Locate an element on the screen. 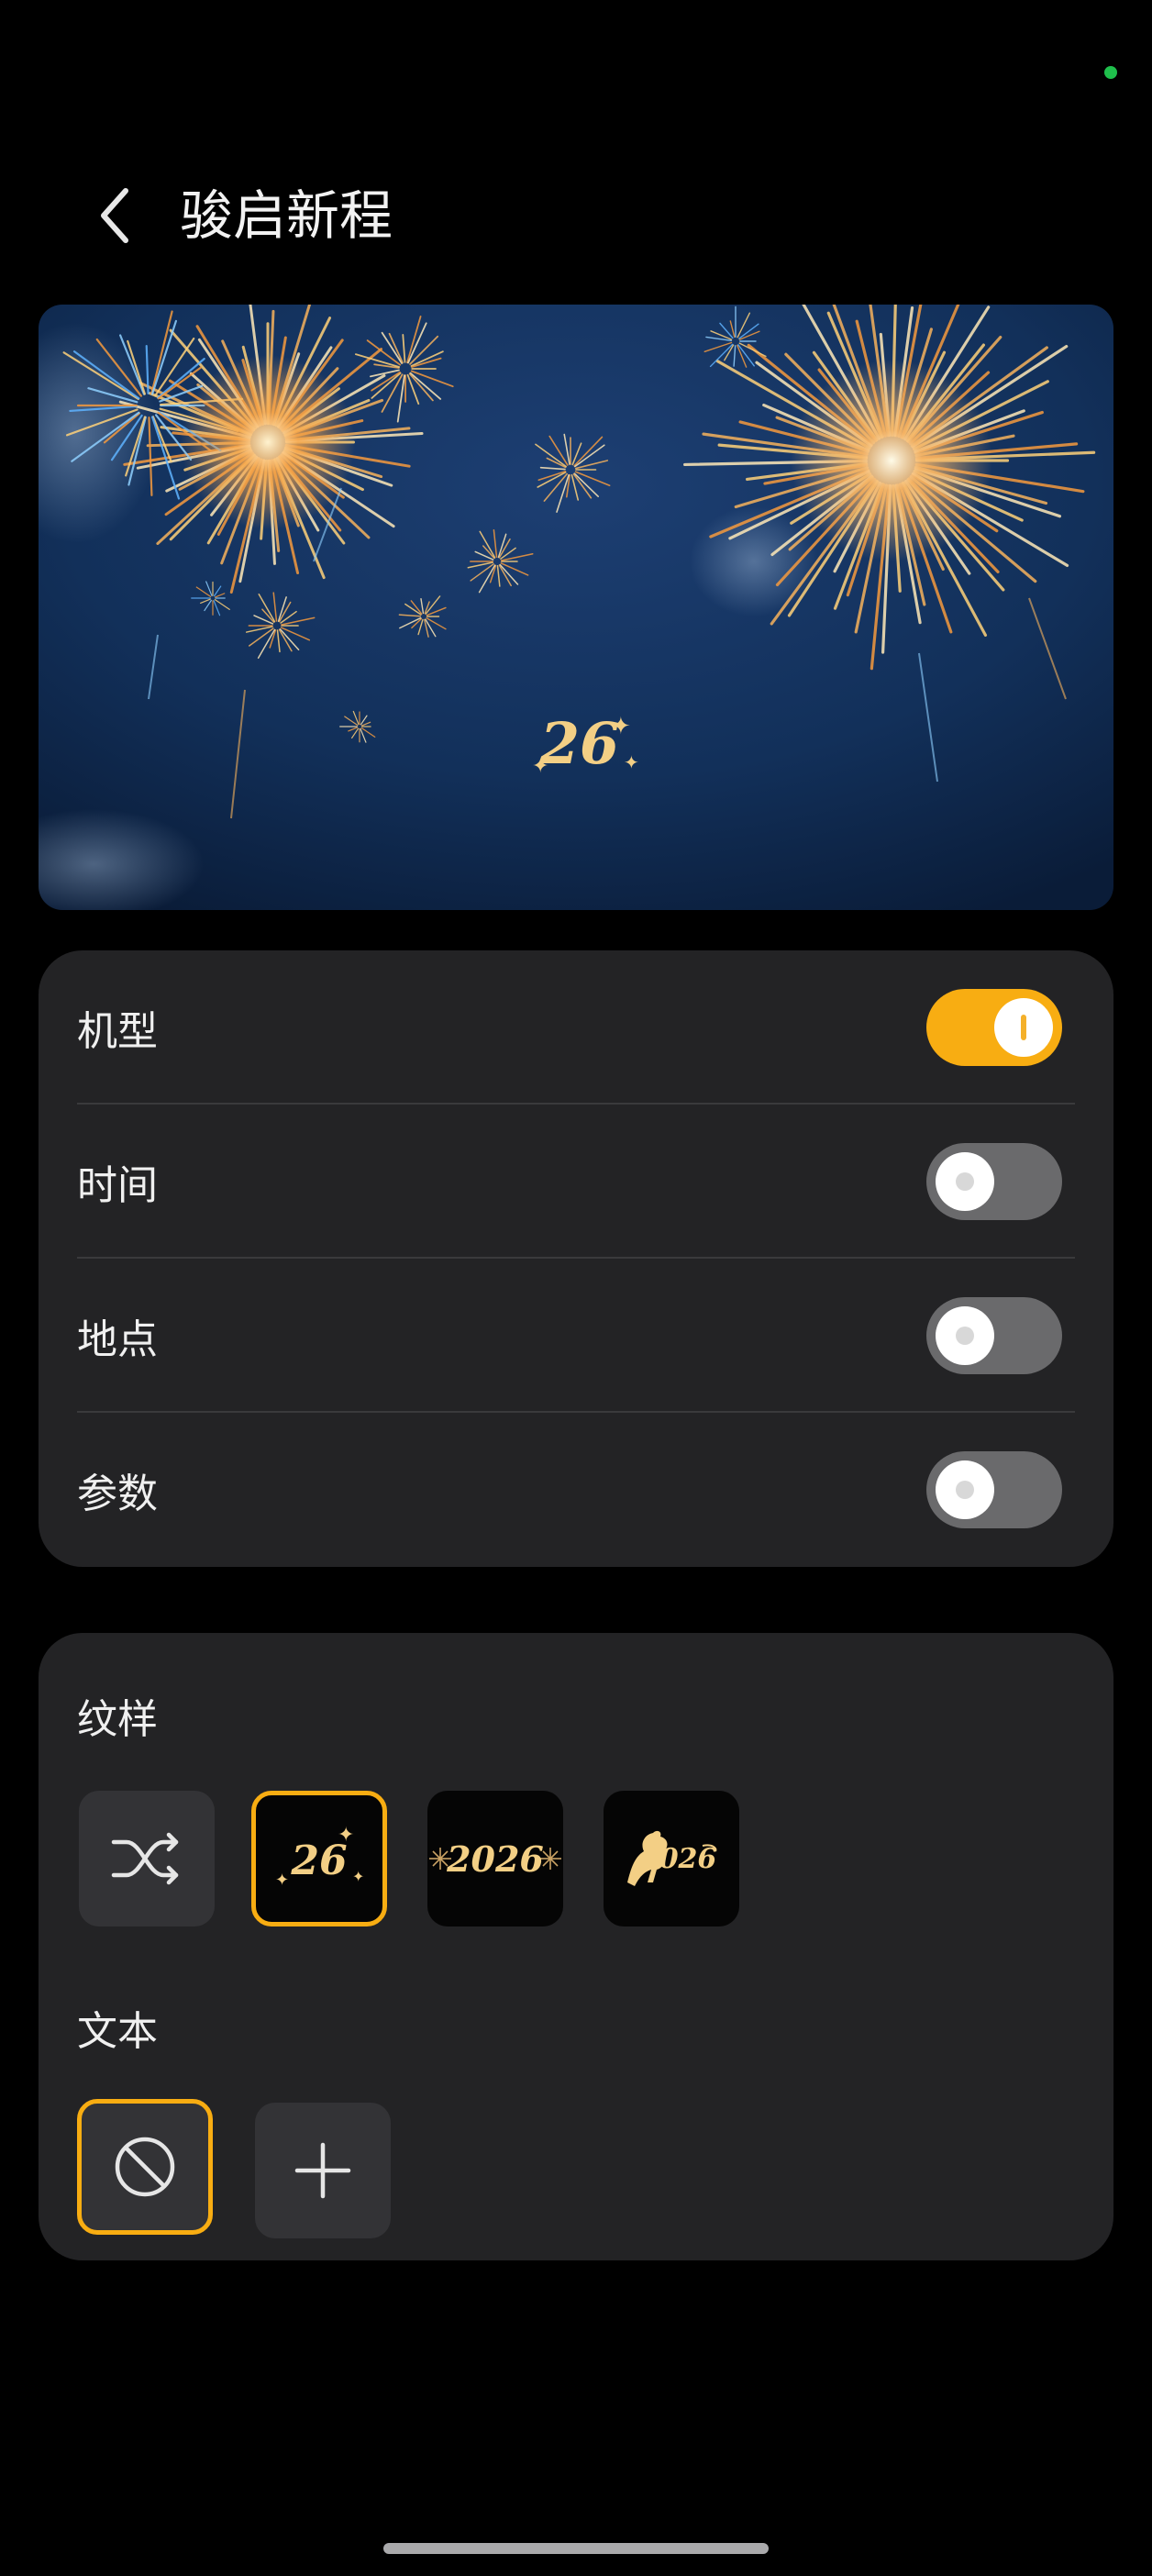 The width and height of the screenshot is (1152, 2576). text-none-tile is located at coordinates (145, 2167).